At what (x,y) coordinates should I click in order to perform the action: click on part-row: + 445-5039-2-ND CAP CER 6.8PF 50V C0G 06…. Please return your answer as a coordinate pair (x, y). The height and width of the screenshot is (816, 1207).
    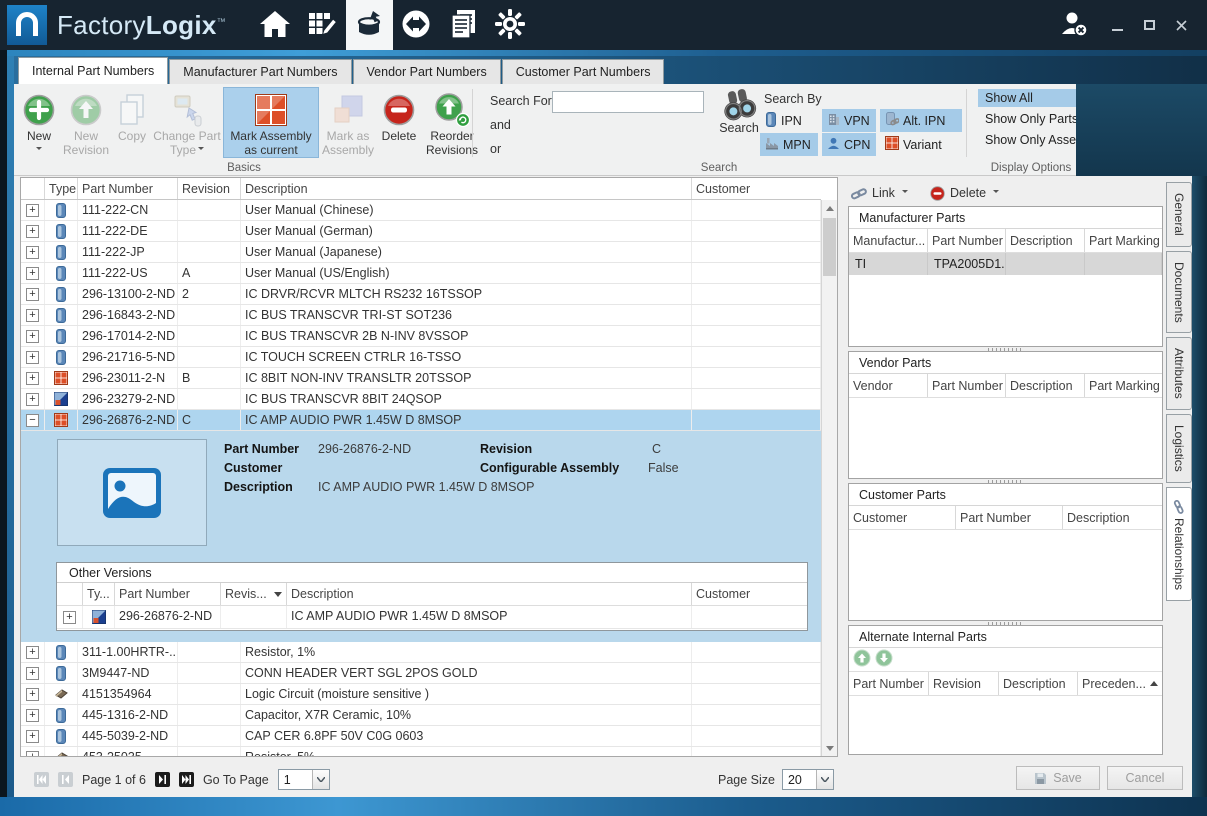
    Looking at the image, I should click on (421, 736).